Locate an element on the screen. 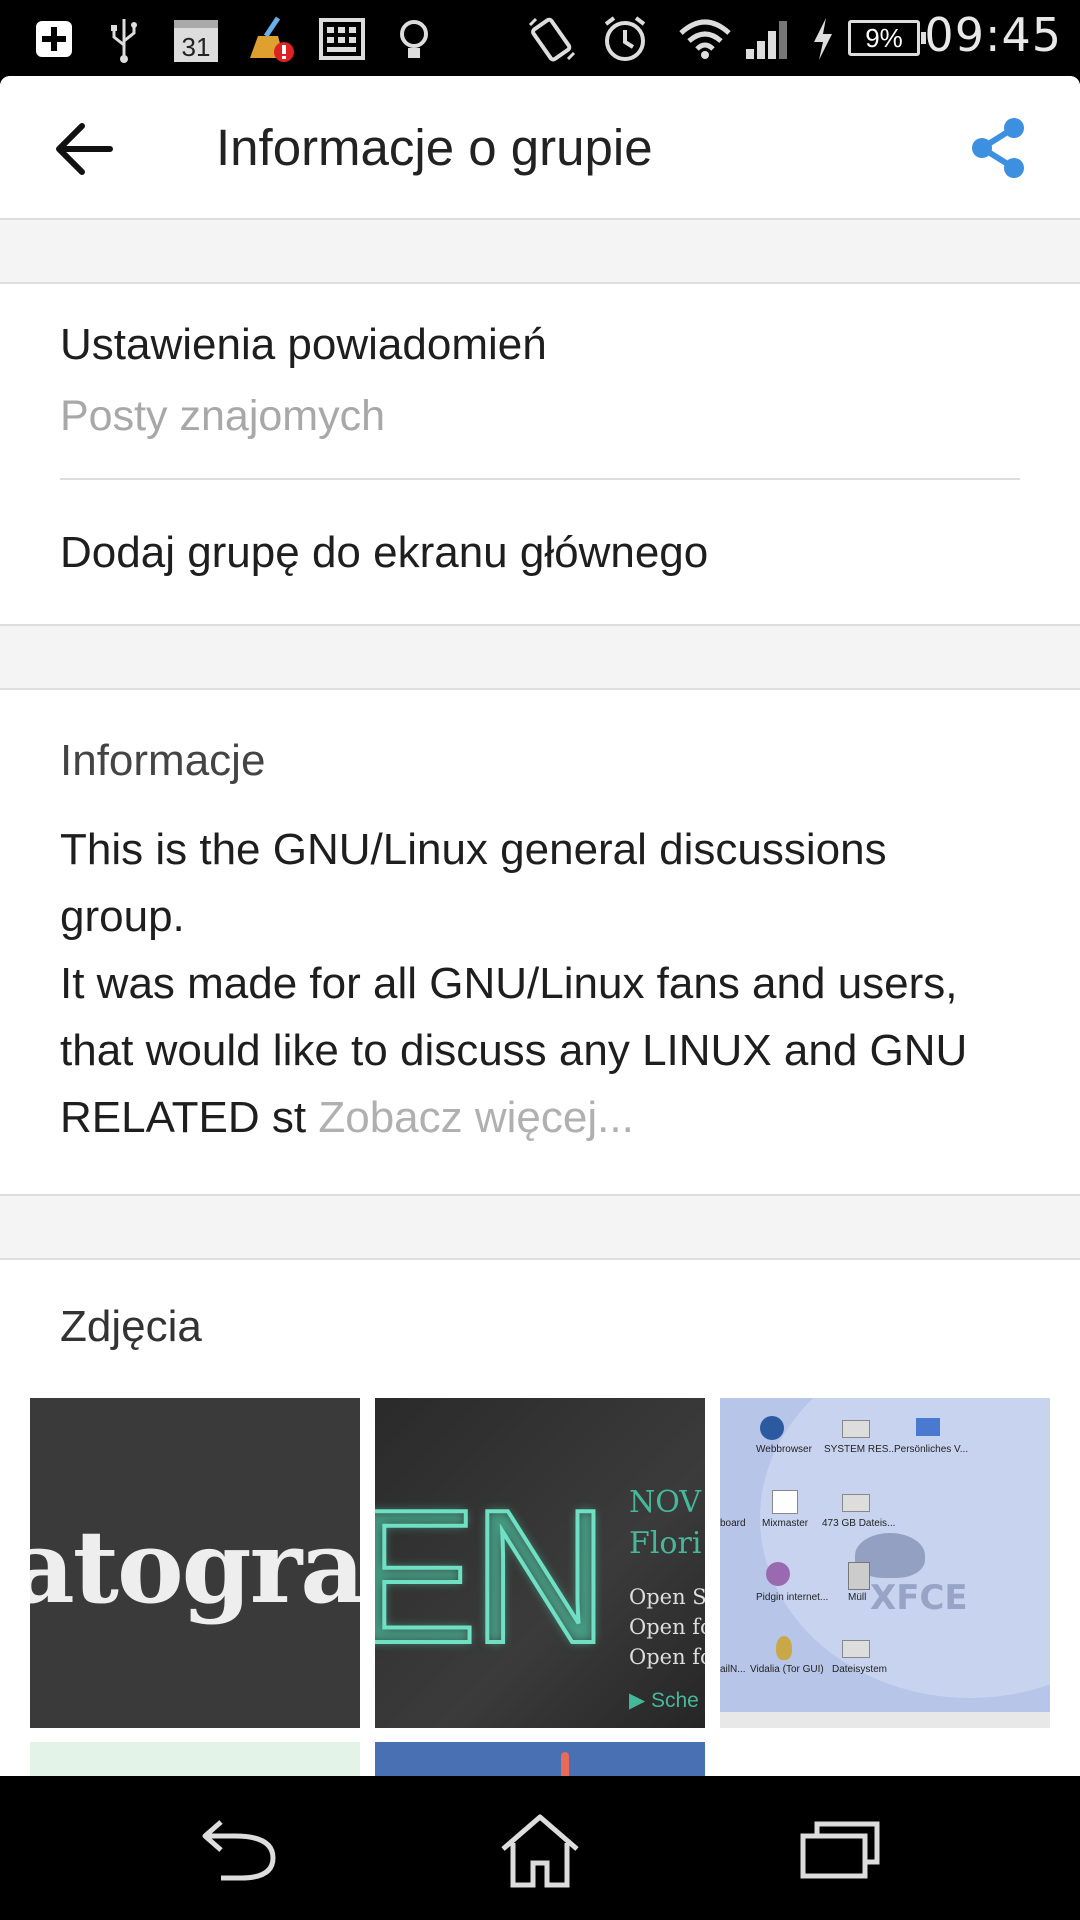 This screenshot has height=1920, width=1080. xfce-logo: XFCE is located at coordinates (919, 1598).